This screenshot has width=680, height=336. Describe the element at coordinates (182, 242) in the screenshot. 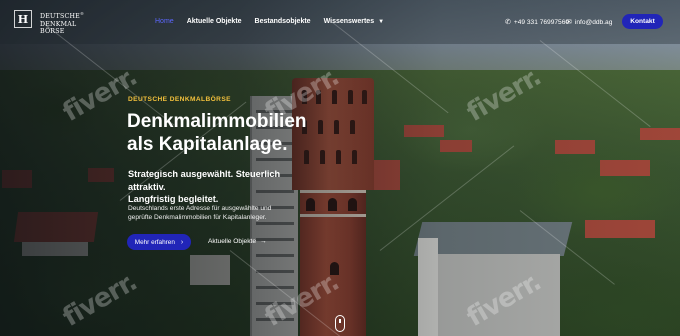

I see `chevron-right-icon: ›` at that location.